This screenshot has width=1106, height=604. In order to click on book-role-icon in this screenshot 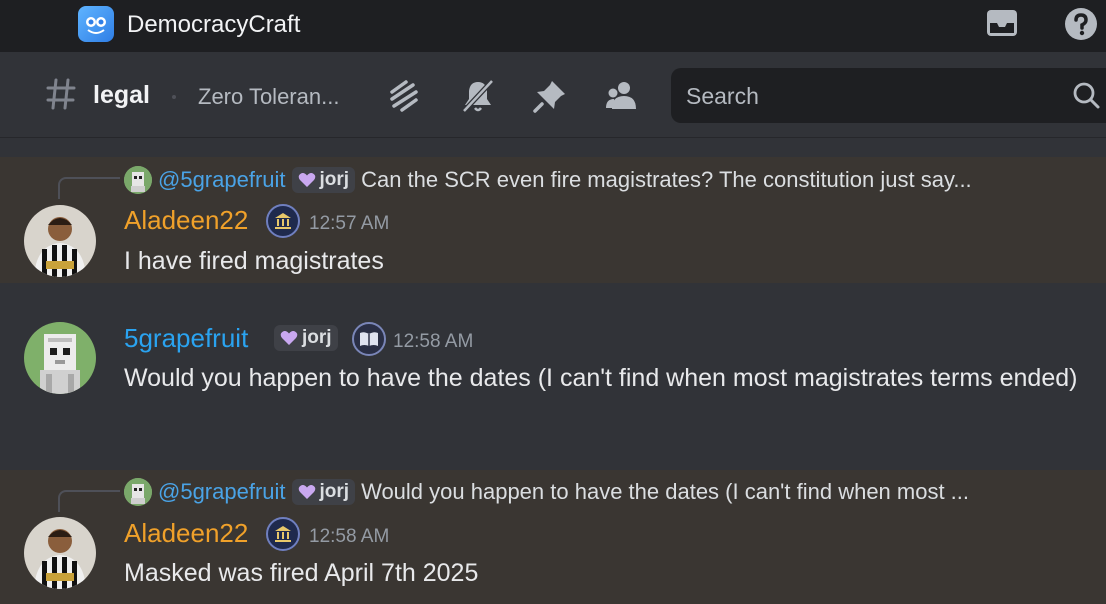, I will do `click(369, 339)`.